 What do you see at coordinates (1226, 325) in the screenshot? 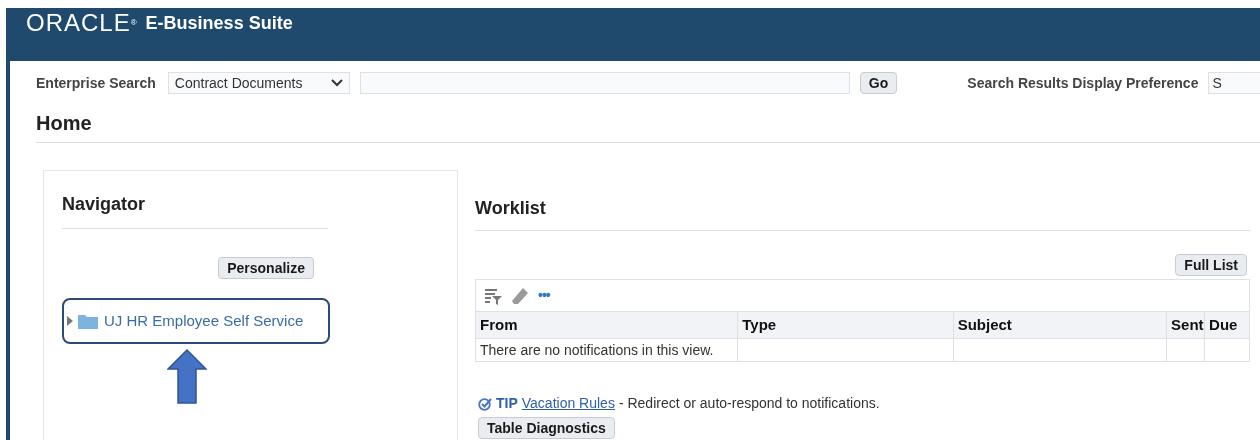
I see `column-header: Due` at bounding box center [1226, 325].